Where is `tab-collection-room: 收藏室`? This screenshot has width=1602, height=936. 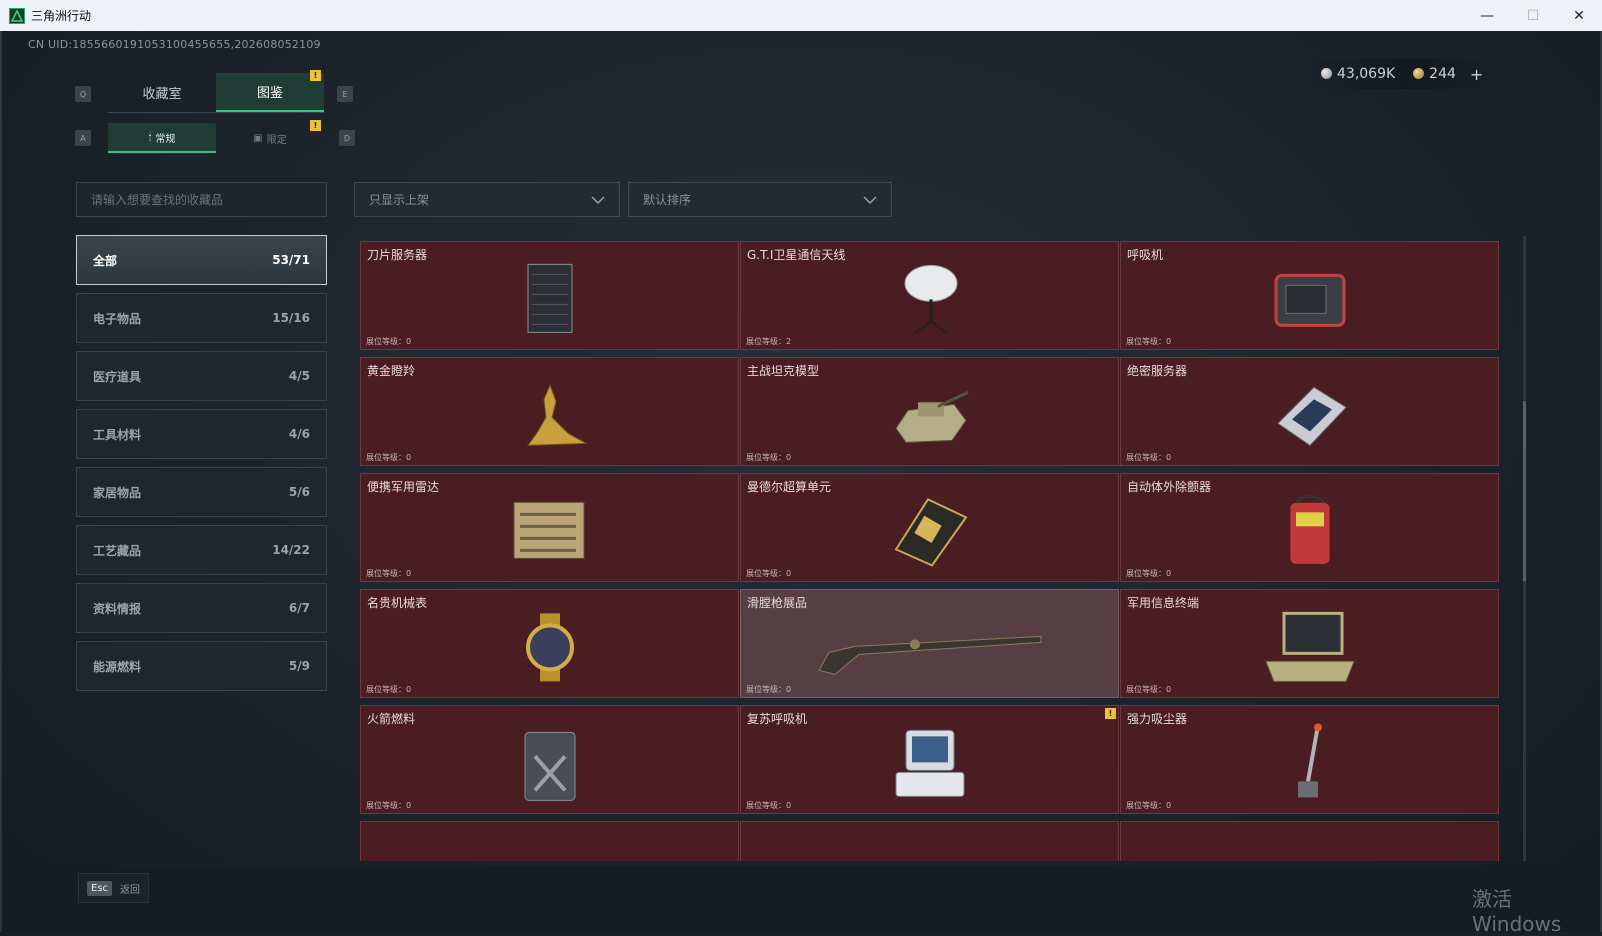
tab-collection-room: 收藏室 is located at coordinates (162, 92).